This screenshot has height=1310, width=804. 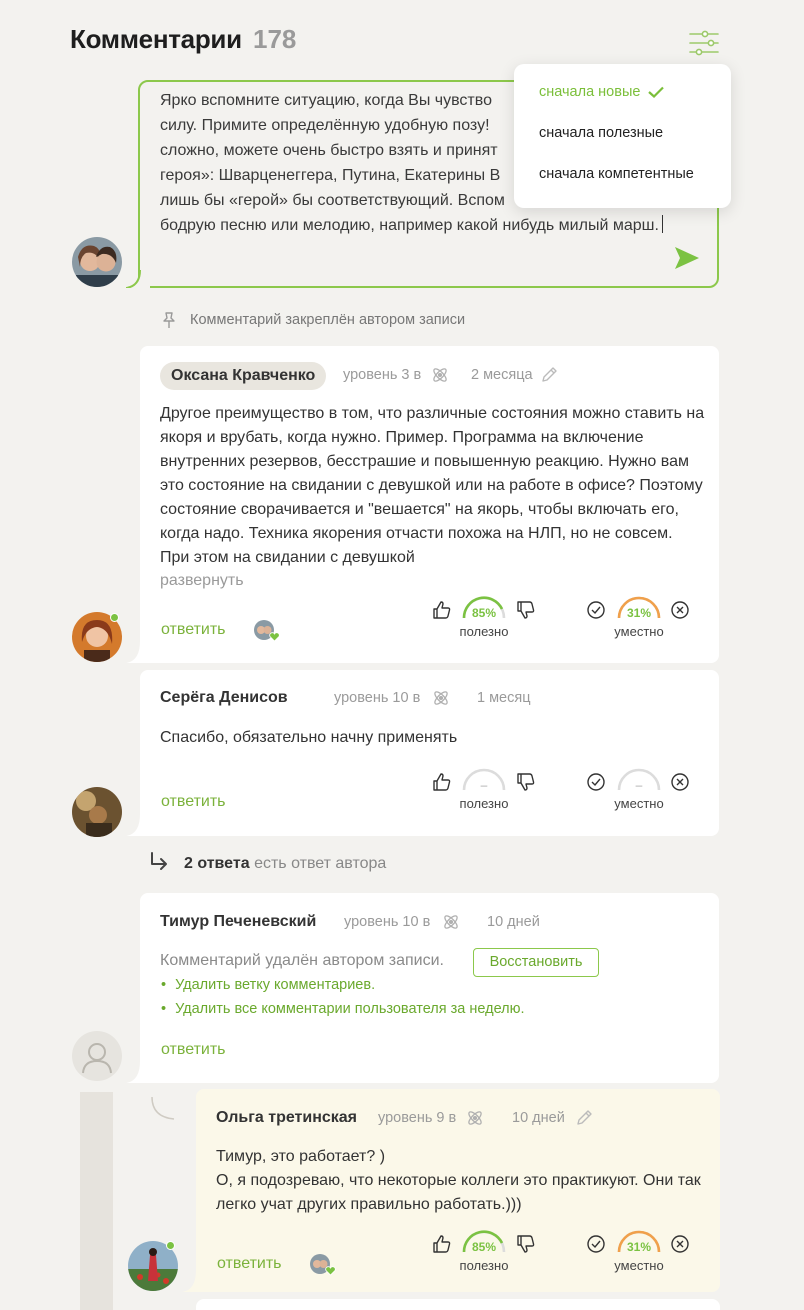 I want to click on pinned-label: Комментарий закреплён автором записи, so click(x=328, y=320).